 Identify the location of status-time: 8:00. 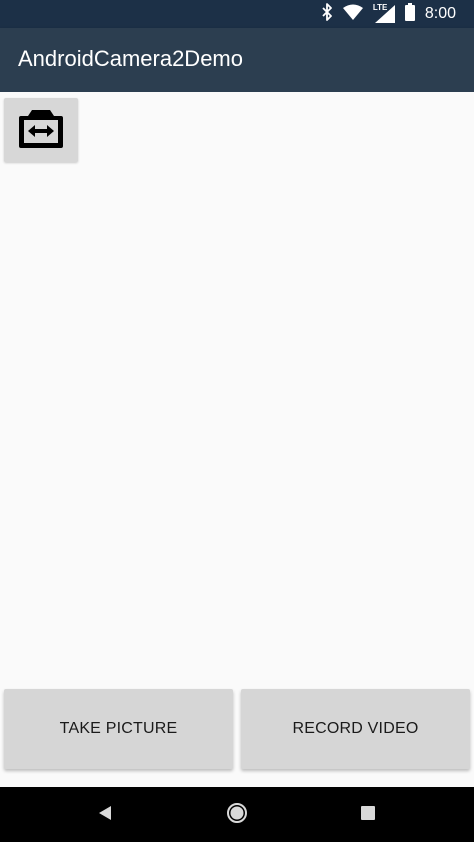
(440, 13).